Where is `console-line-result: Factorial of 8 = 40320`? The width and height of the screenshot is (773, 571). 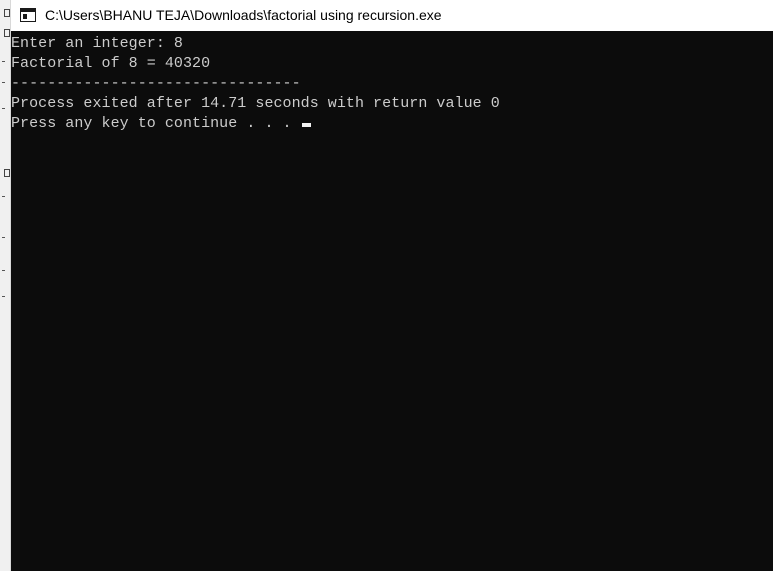 console-line-result: Factorial of 8 = 40320 is located at coordinates (111, 63).